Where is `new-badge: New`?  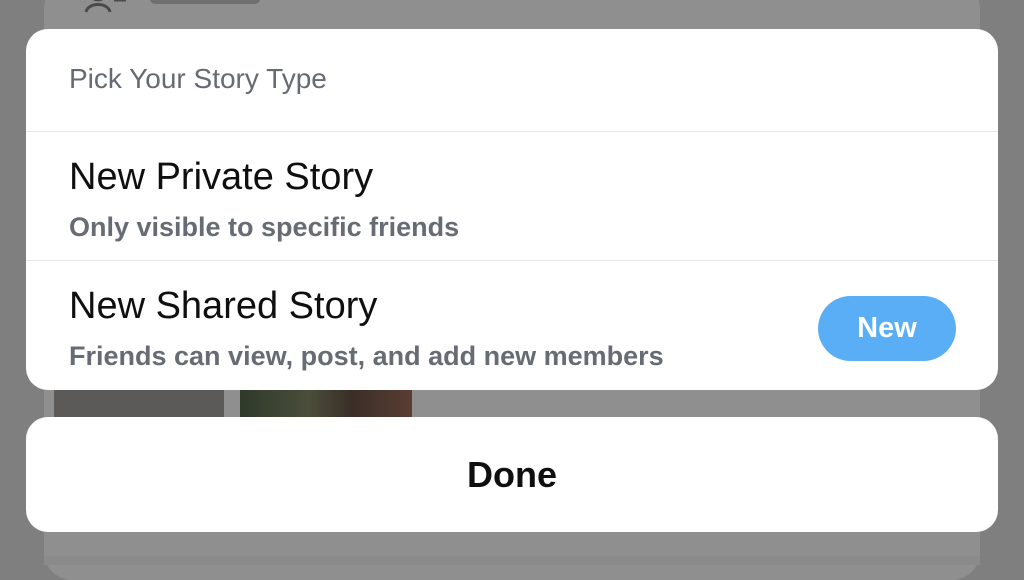
new-badge: New is located at coordinates (887, 328).